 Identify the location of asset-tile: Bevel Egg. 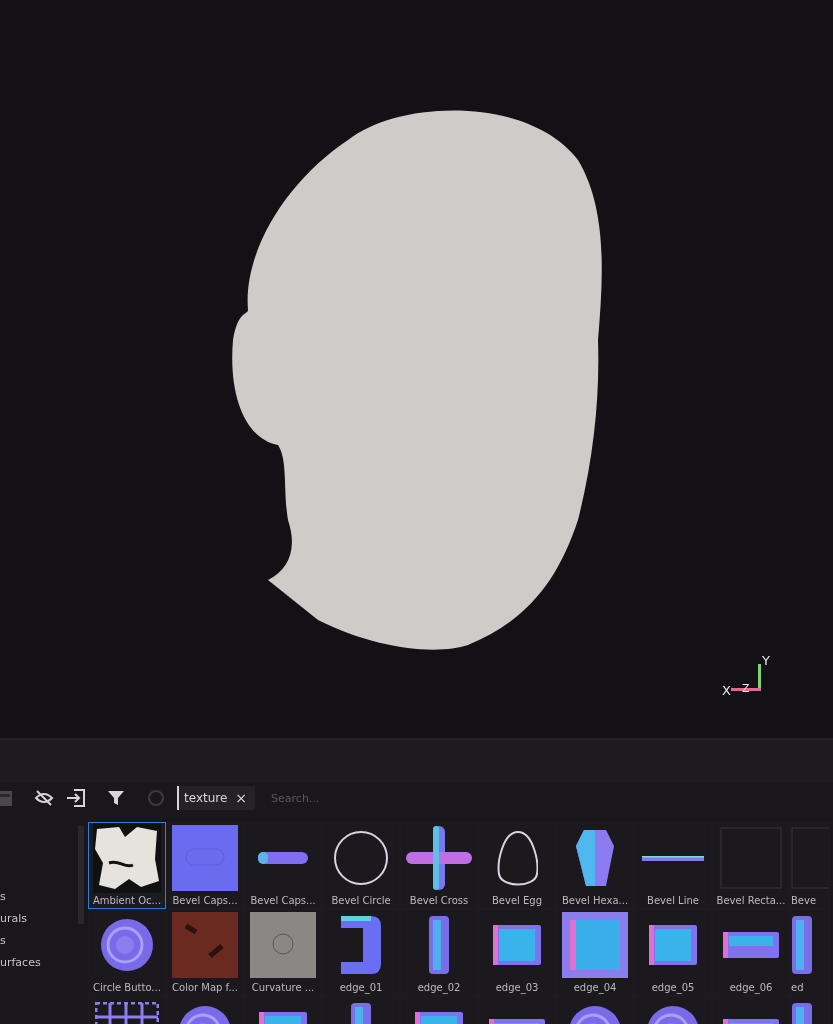
(517, 865).